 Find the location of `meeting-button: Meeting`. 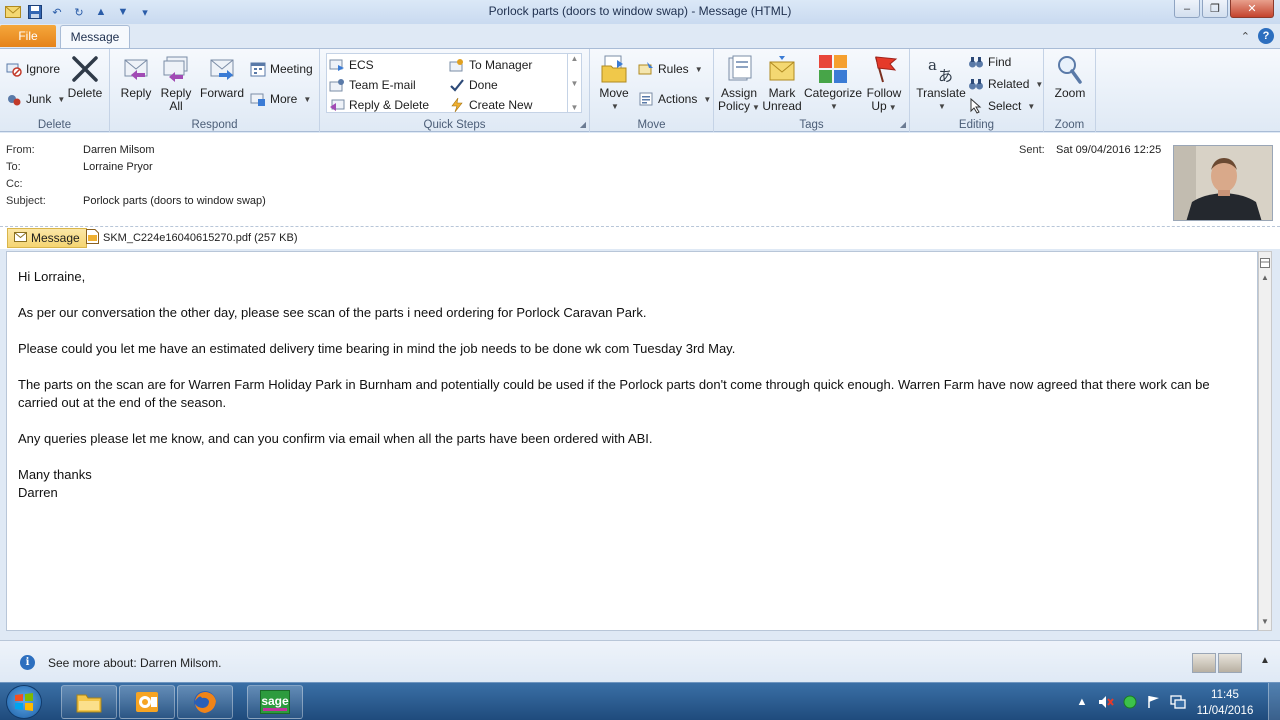

meeting-button: Meeting is located at coordinates (281, 69).